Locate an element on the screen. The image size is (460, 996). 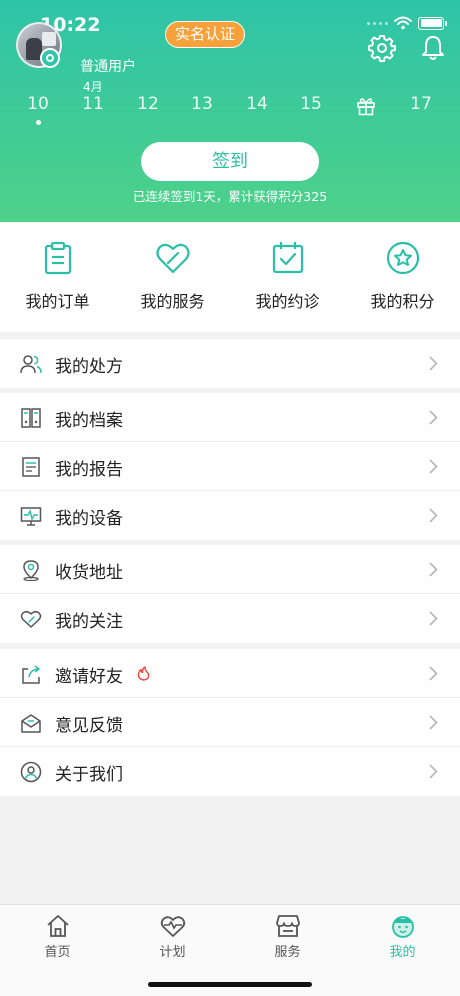
menu-item-label: 我的处方 is located at coordinates (89, 367).